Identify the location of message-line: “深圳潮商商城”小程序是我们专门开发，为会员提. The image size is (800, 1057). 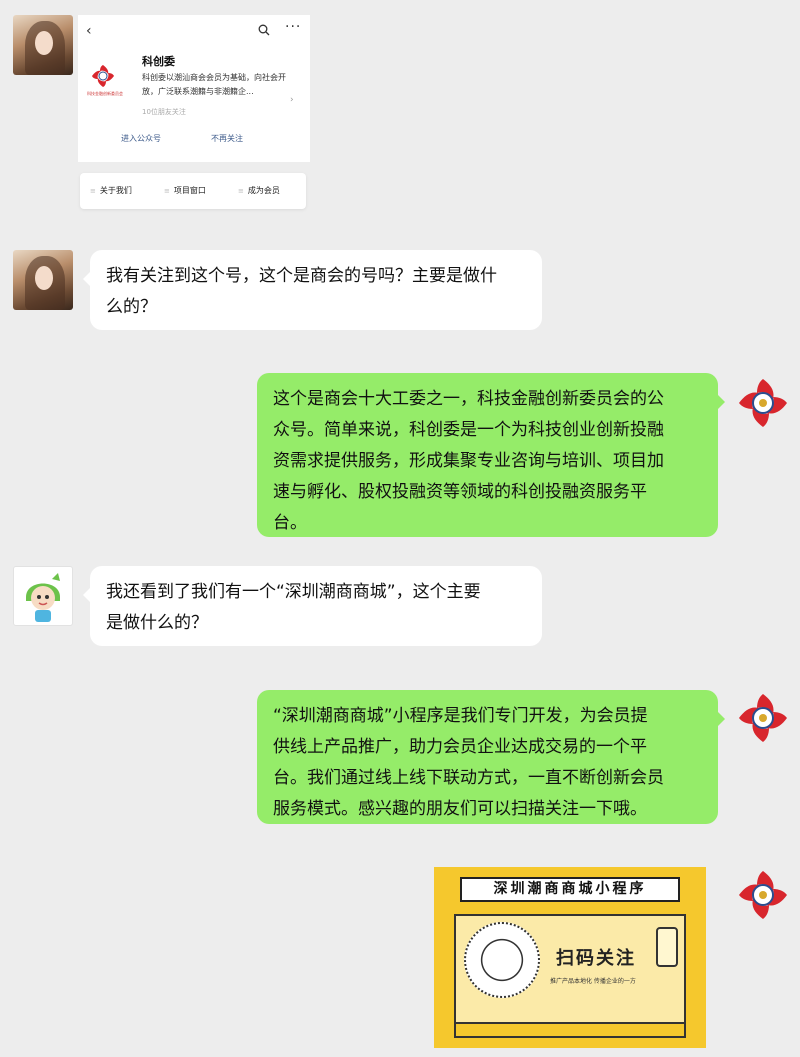
(460, 716).